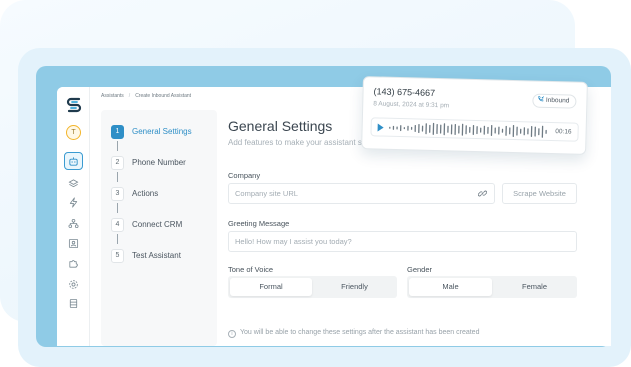 This screenshot has width=631, height=367. Describe the element at coordinates (73, 202) in the screenshot. I see `bolt-icon` at that location.